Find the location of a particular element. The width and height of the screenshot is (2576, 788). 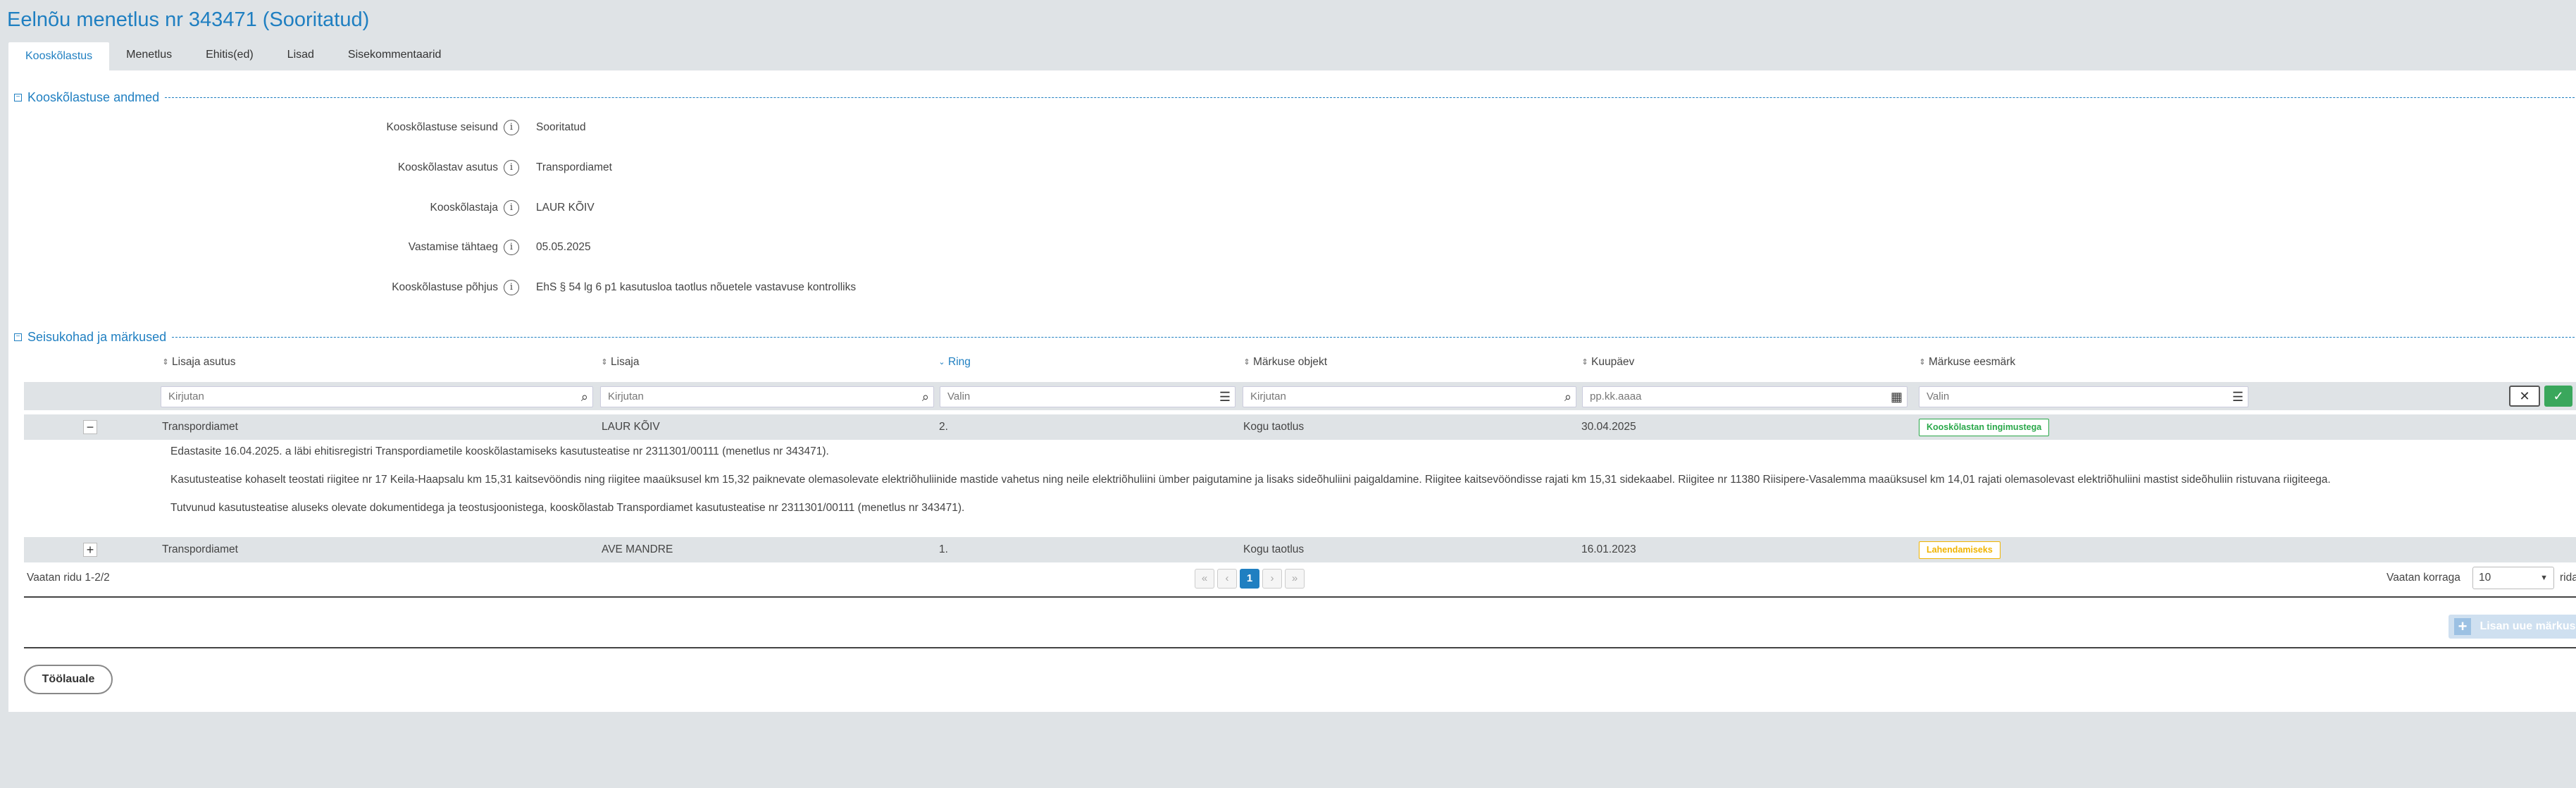

column-label: Kuupäev is located at coordinates (1613, 362).